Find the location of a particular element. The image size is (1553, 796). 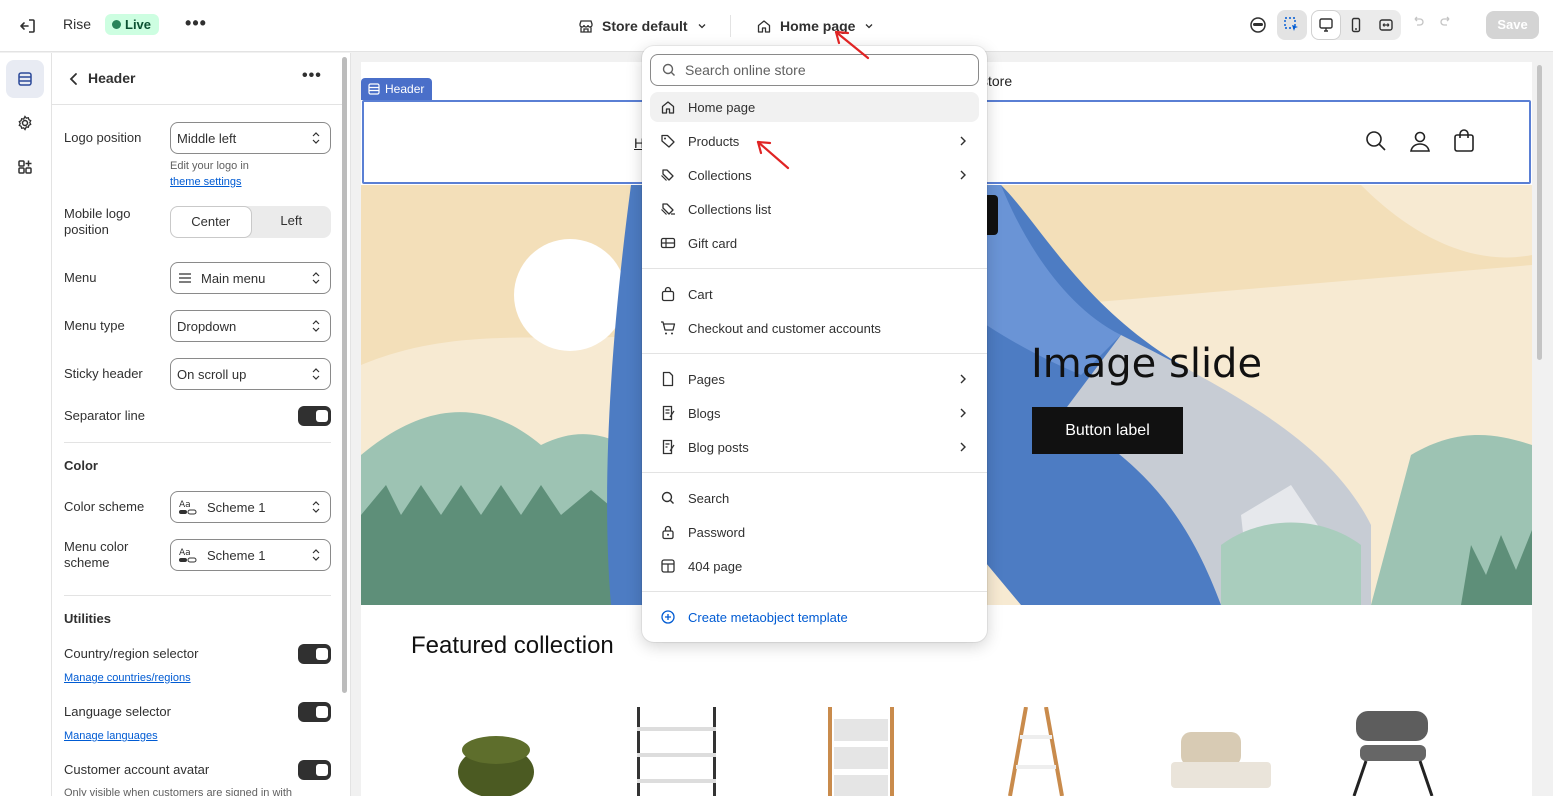

more-options-icon: ••• is located at coordinates (312, 76).